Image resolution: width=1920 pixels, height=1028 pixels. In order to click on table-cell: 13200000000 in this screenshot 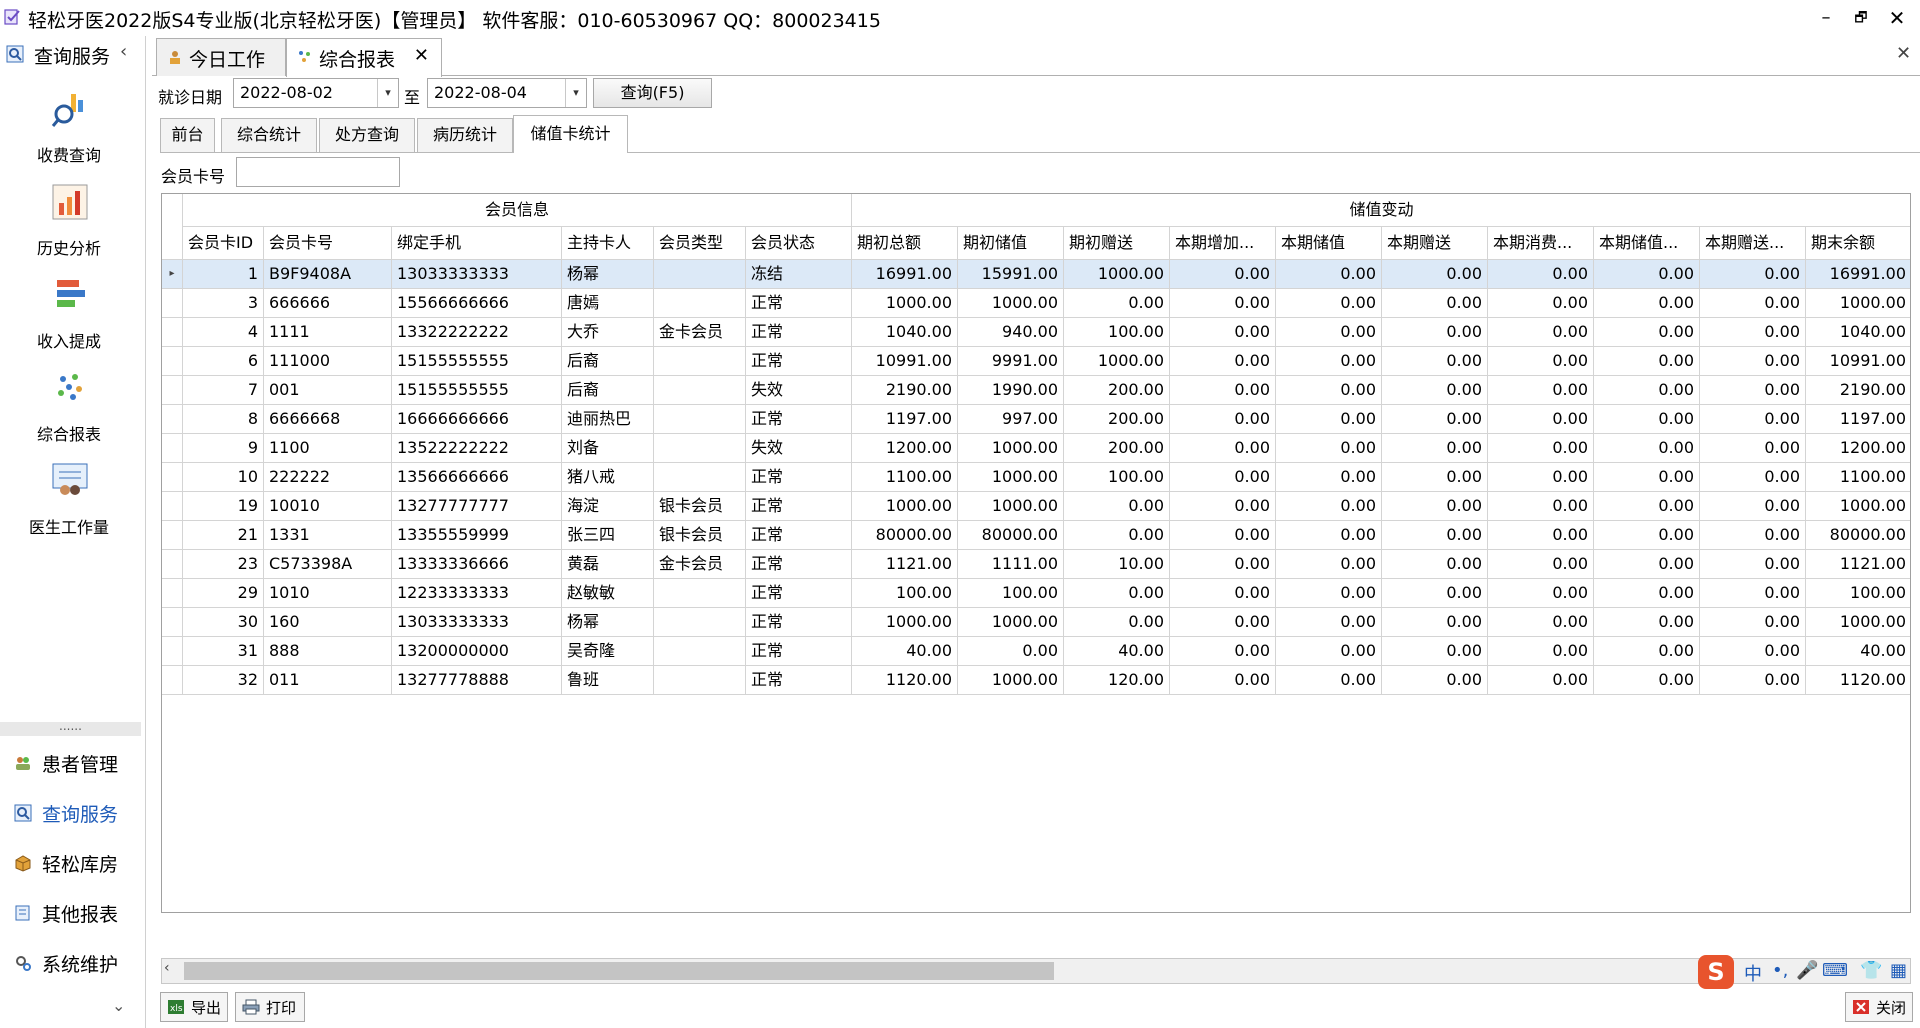, I will do `click(477, 651)`.